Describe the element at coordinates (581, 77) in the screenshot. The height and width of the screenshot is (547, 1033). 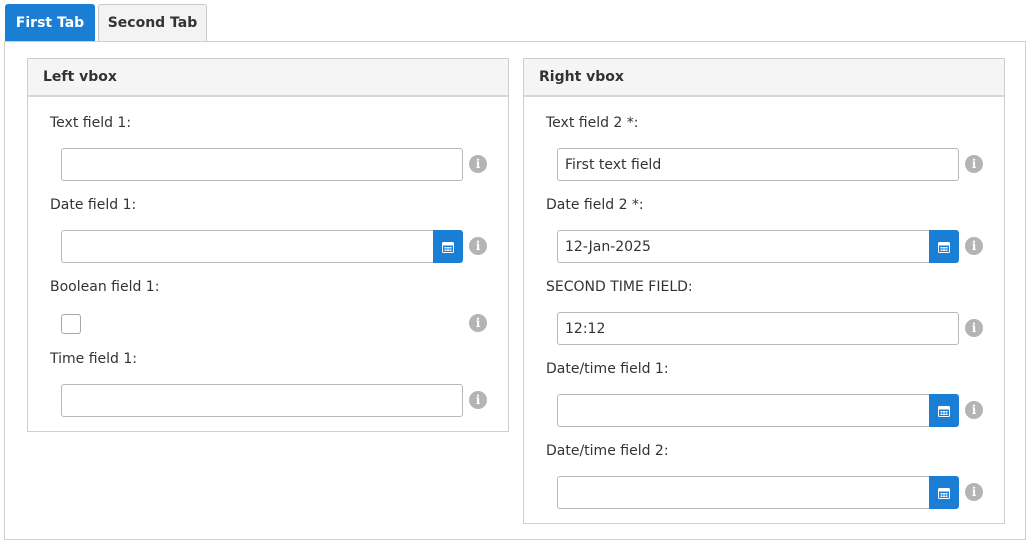
I see `right-vbox-title: Right vbox` at that location.